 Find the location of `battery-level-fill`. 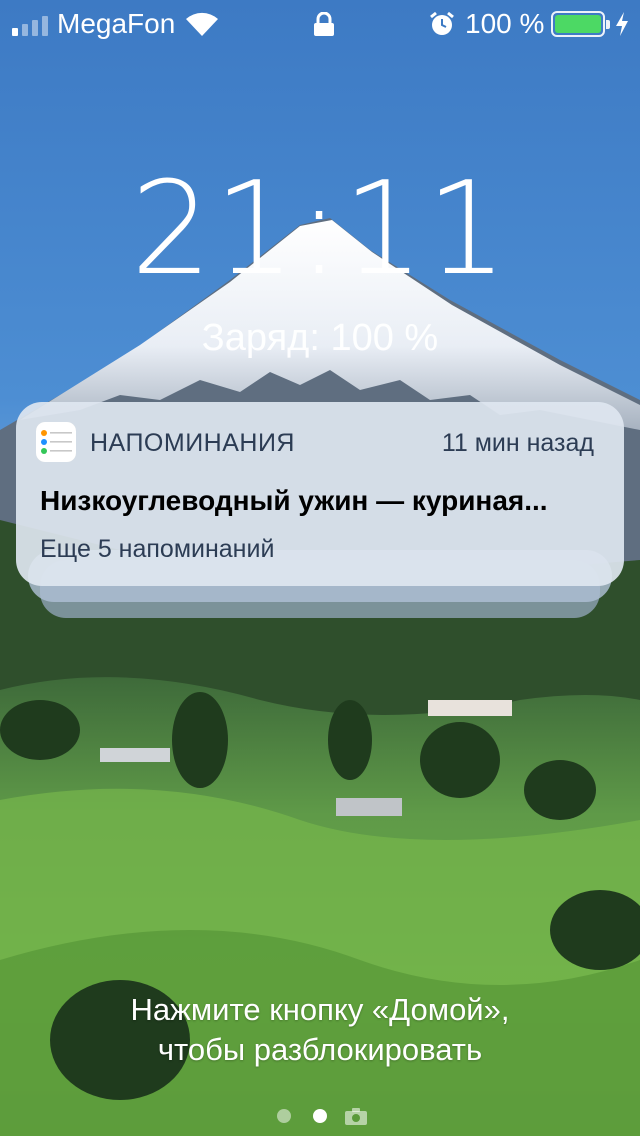

battery-level-fill is located at coordinates (578, 24).